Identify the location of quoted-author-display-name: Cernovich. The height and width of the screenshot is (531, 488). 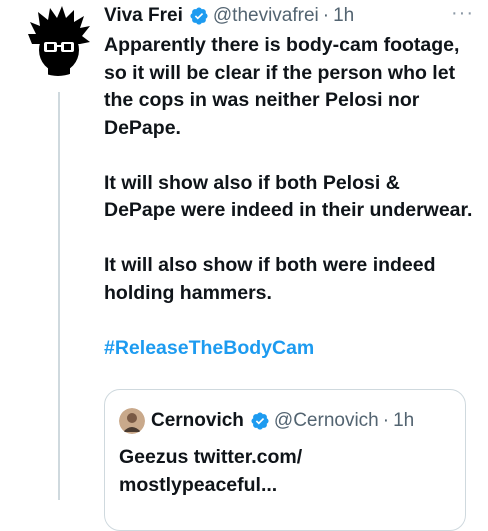
(197, 420).